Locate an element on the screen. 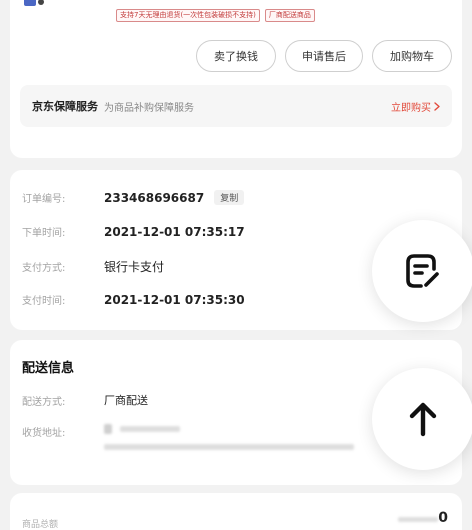  arrow-up-icon is located at coordinates (423, 419).